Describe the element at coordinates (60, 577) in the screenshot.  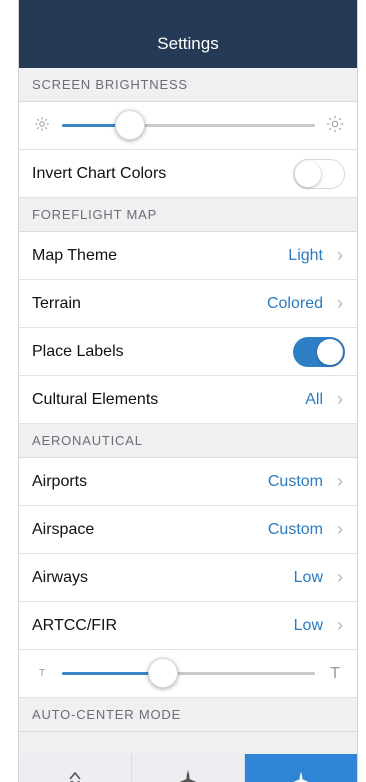
I see `airways-label: Airways` at that location.